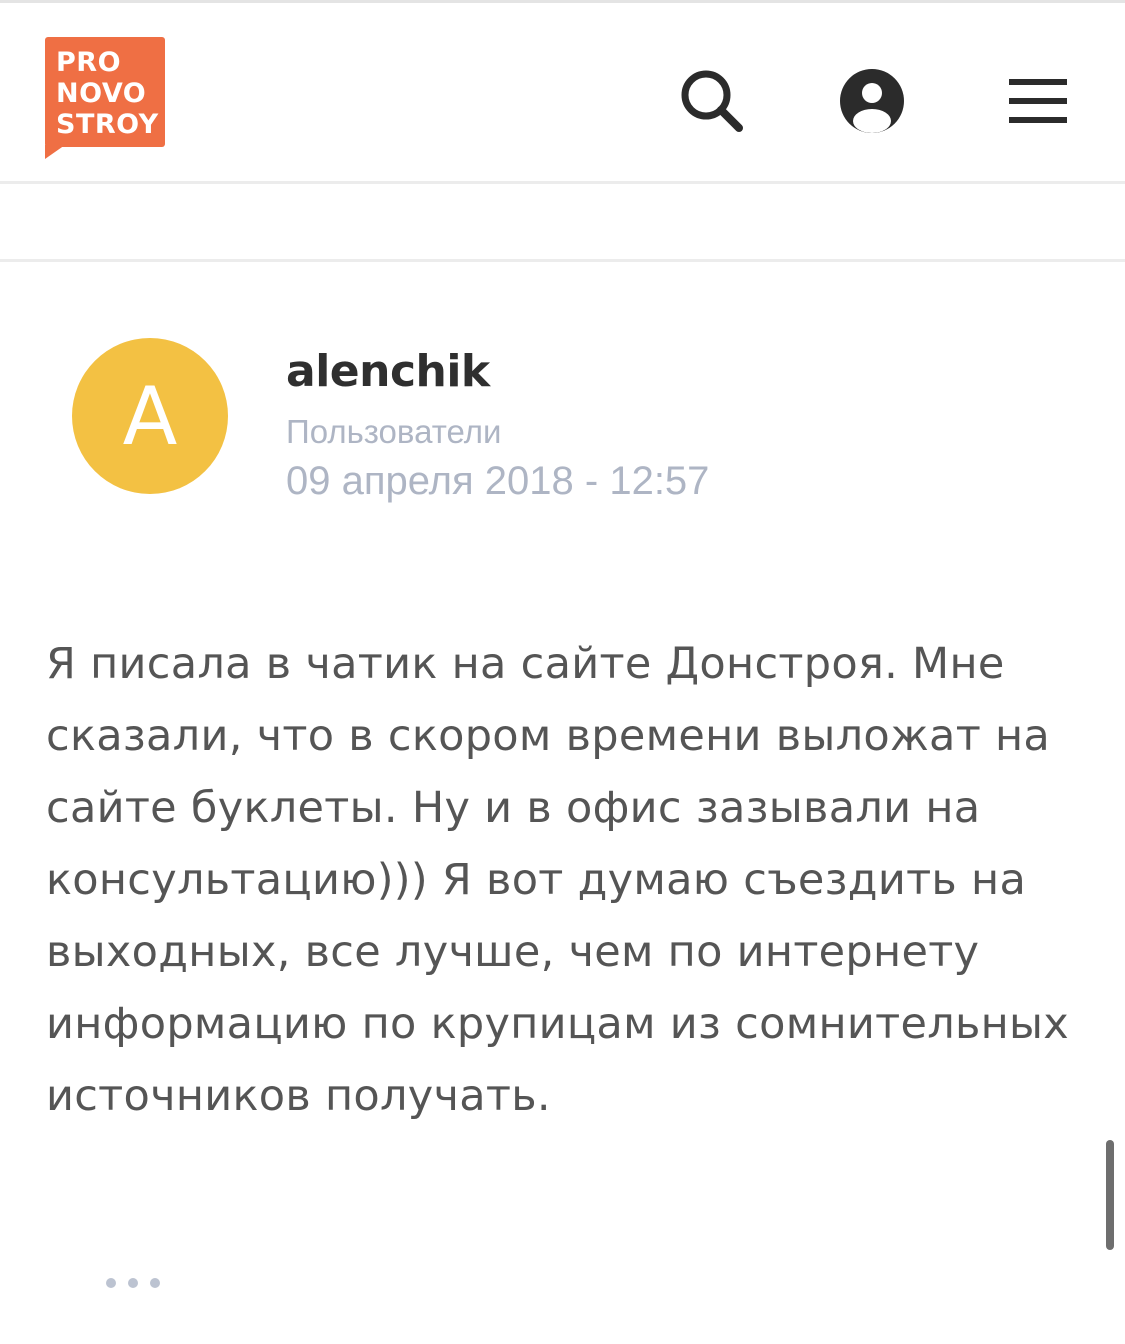  Describe the element at coordinates (101, 93) in the screenshot. I see `logo-line-2: NOVO` at that location.